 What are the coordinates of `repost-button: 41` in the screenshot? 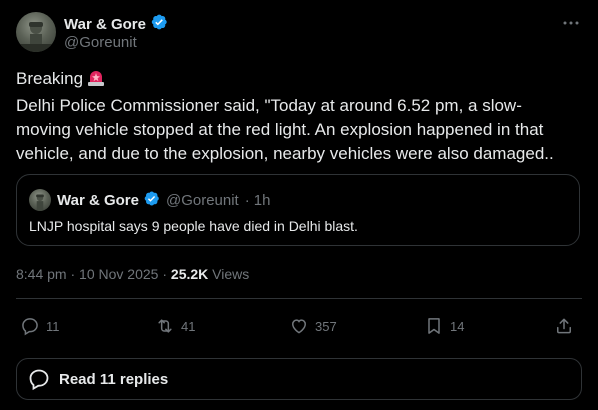 It's located at (175, 326).